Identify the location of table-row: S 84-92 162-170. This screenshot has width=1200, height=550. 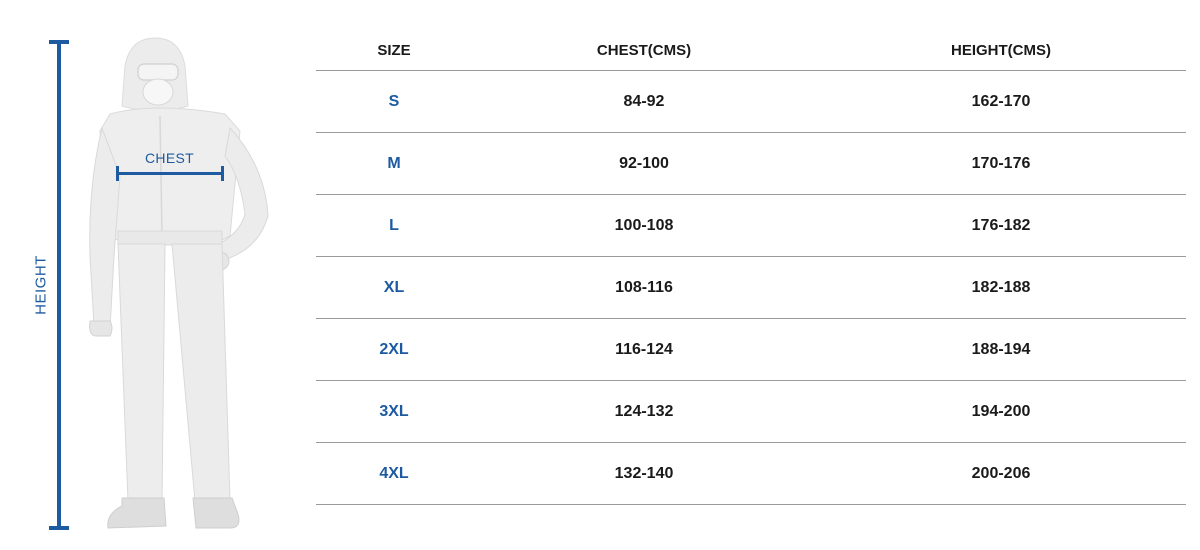
(751, 102).